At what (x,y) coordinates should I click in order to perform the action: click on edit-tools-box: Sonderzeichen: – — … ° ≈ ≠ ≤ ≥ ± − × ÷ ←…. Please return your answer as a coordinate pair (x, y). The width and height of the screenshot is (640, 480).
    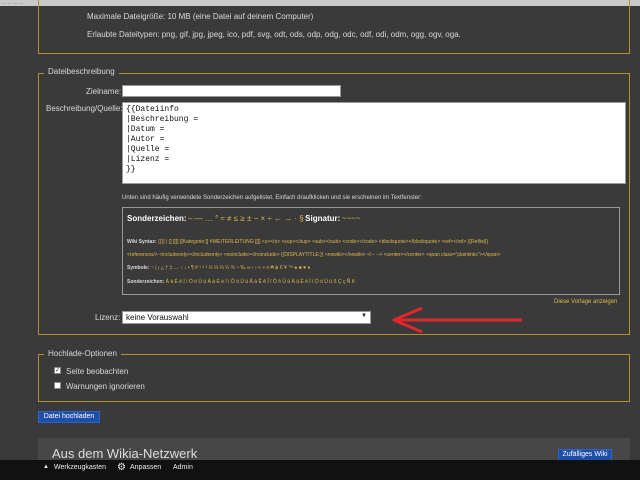
    Looking at the image, I should click on (371, 251).